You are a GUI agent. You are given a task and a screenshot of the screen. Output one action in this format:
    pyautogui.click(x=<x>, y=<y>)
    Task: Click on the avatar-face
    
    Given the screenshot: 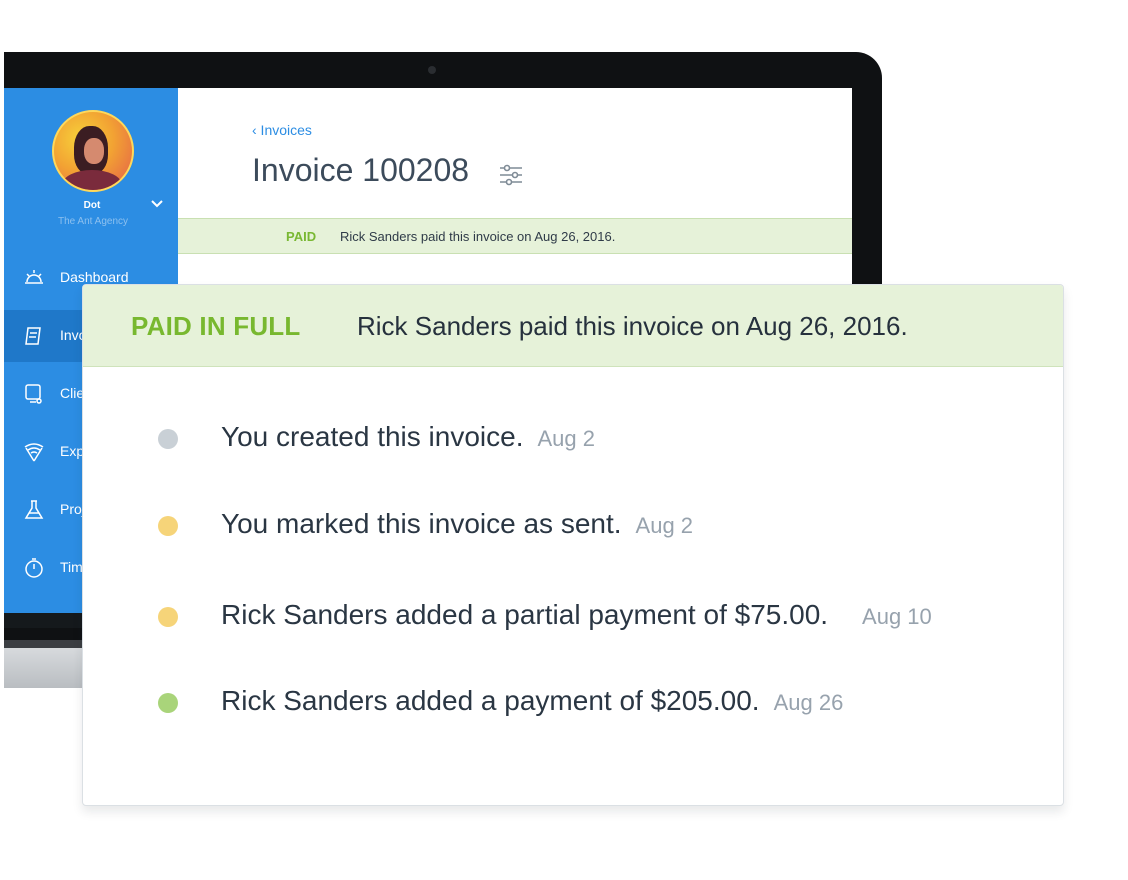 What is the action you would take?
    pyautogui.click(x=94, y=151)
    